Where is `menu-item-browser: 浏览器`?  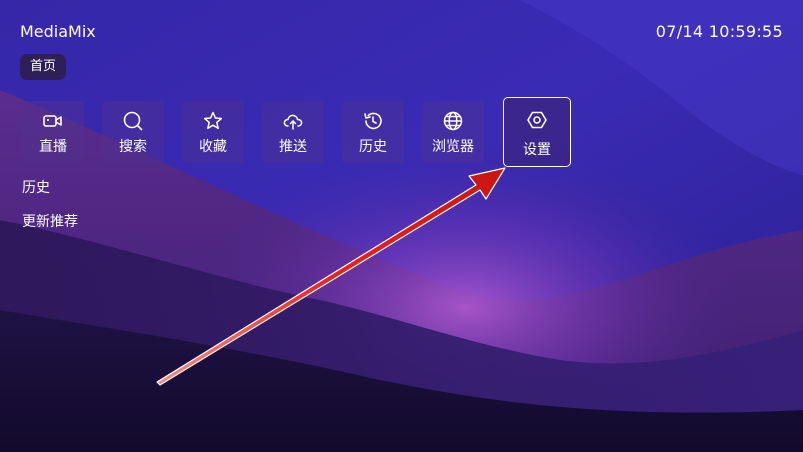
menu-item-browser: 浏览器 is located at coordinates (453, 132).